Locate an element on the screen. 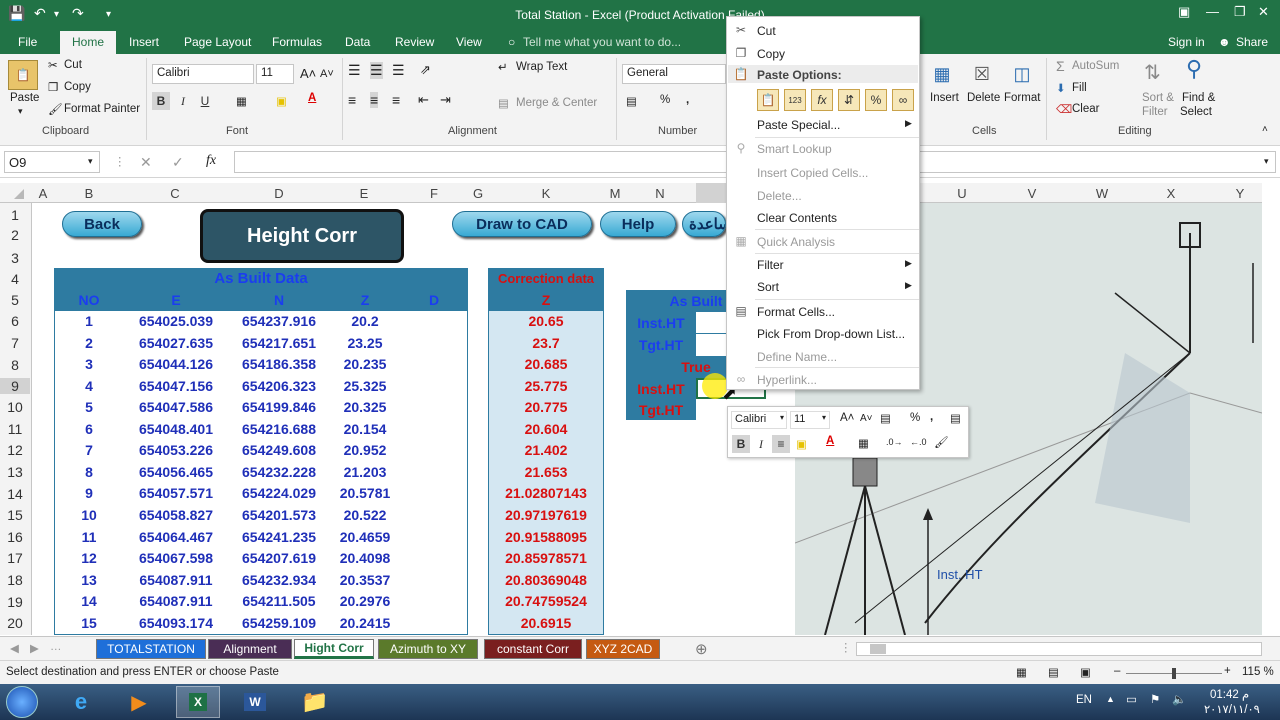 The height and width of the screenshot is (720, 1280). table-cell: 654217.651 is located at coordinates (279, 343).